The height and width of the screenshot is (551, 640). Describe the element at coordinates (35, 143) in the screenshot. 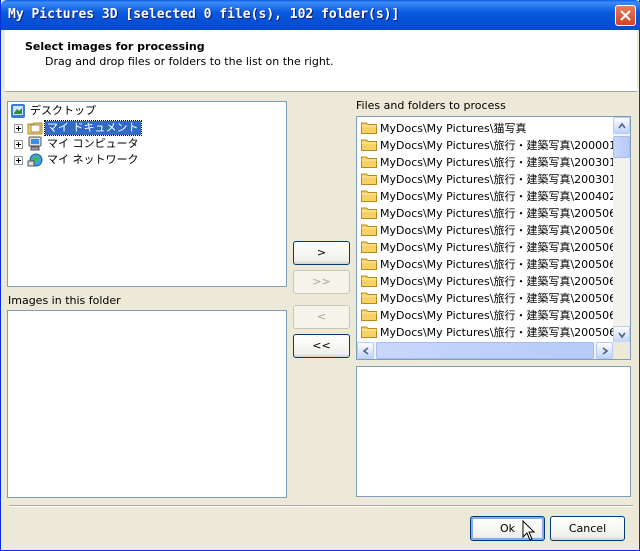

I see `my-computer-icon` at that location.